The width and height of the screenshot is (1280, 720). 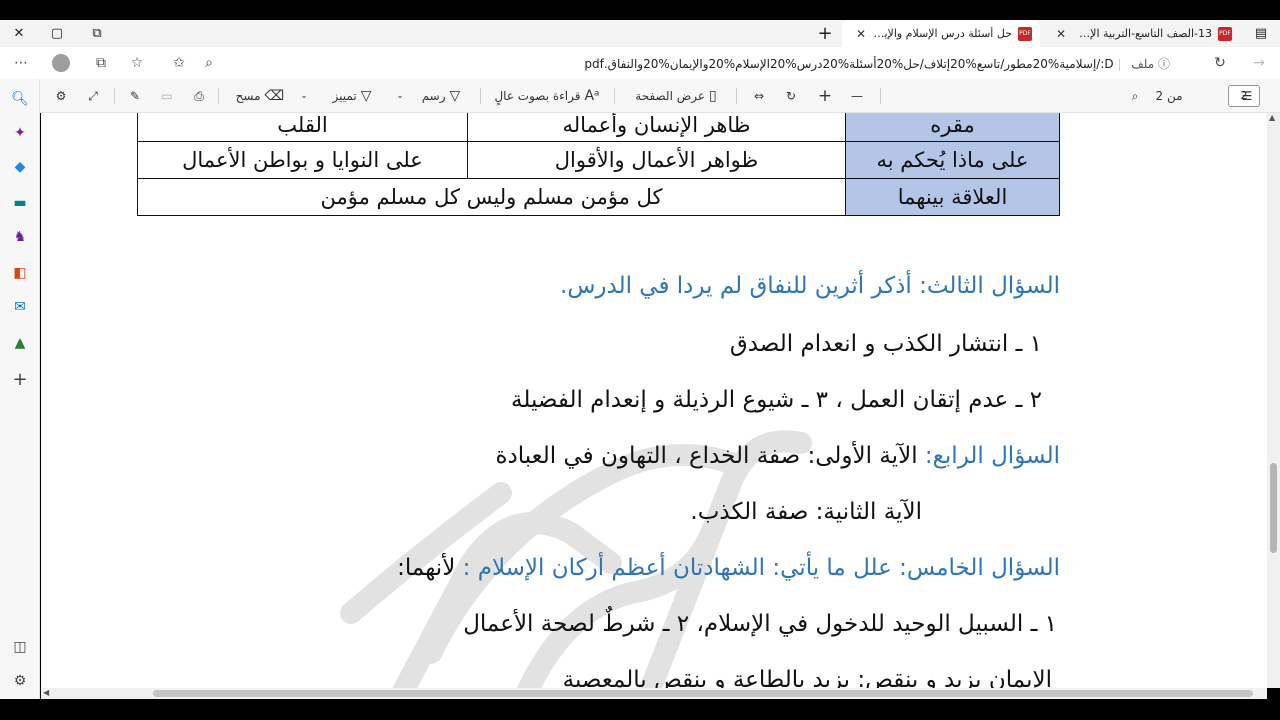 I want to click on chevron-down-icon: ⌄, so click(x=304, y=96).